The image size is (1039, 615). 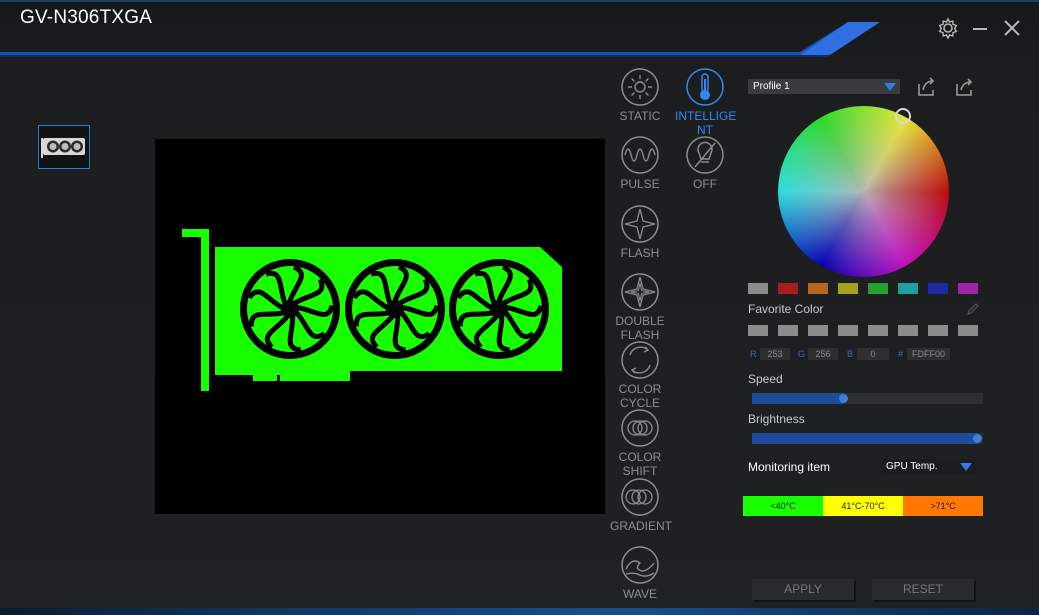 I want to click on speed-slider-handle, so click(x=843, y=398).